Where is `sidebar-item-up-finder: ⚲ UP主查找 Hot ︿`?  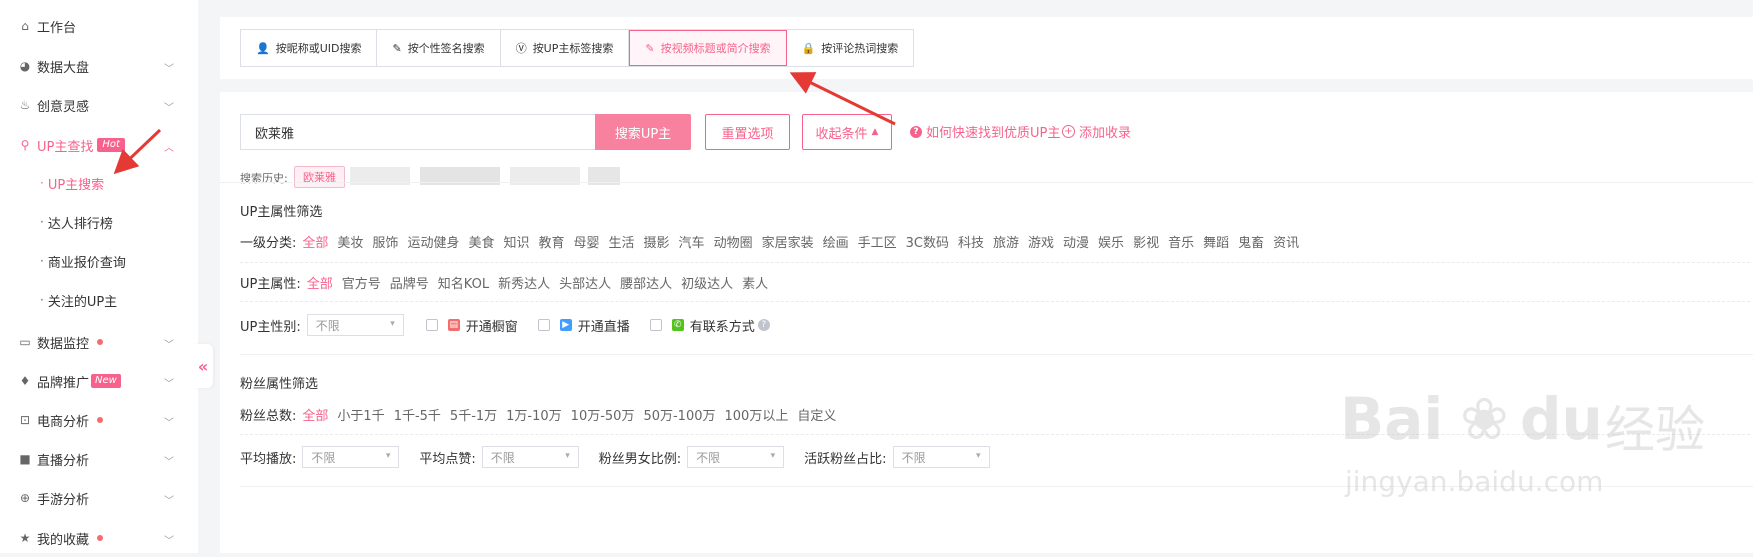 sidebar-item-up-finder: ⚲ UP主查找 Hot ︿ is located at coordinates (99, 145).